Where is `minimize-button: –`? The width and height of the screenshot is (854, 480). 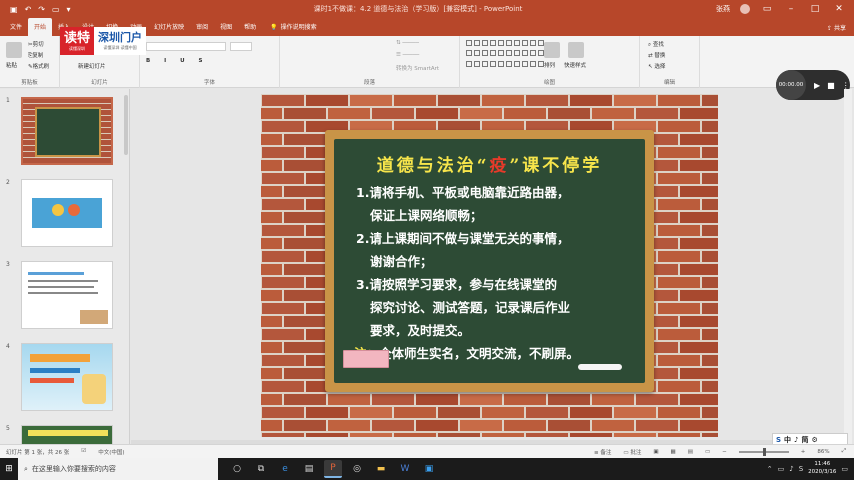 minimize-button: – is located at coordinates (791, 9).